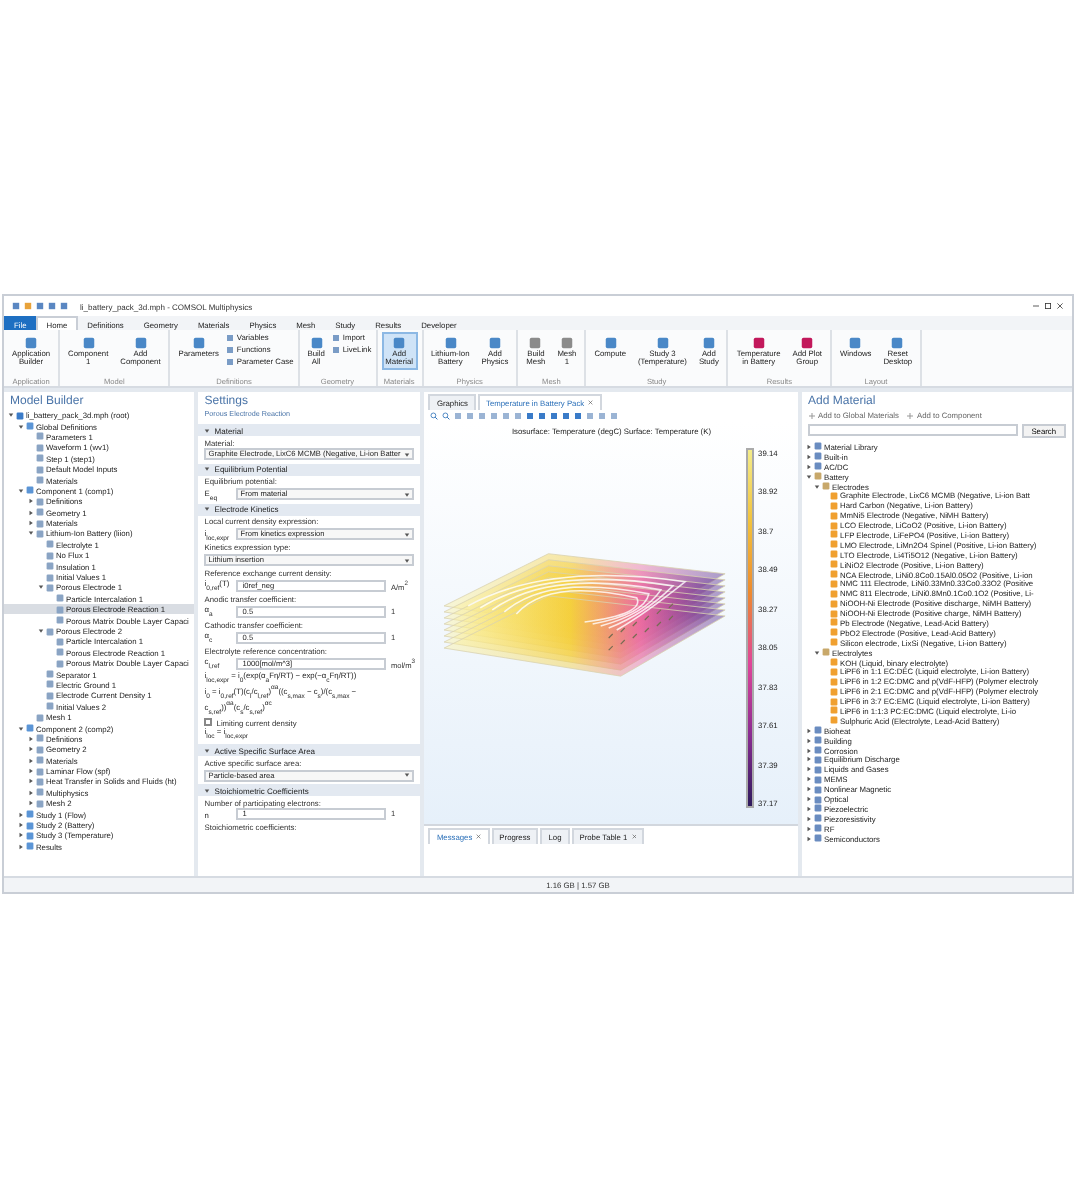  I want to click on checkbox, so click(208, 722).